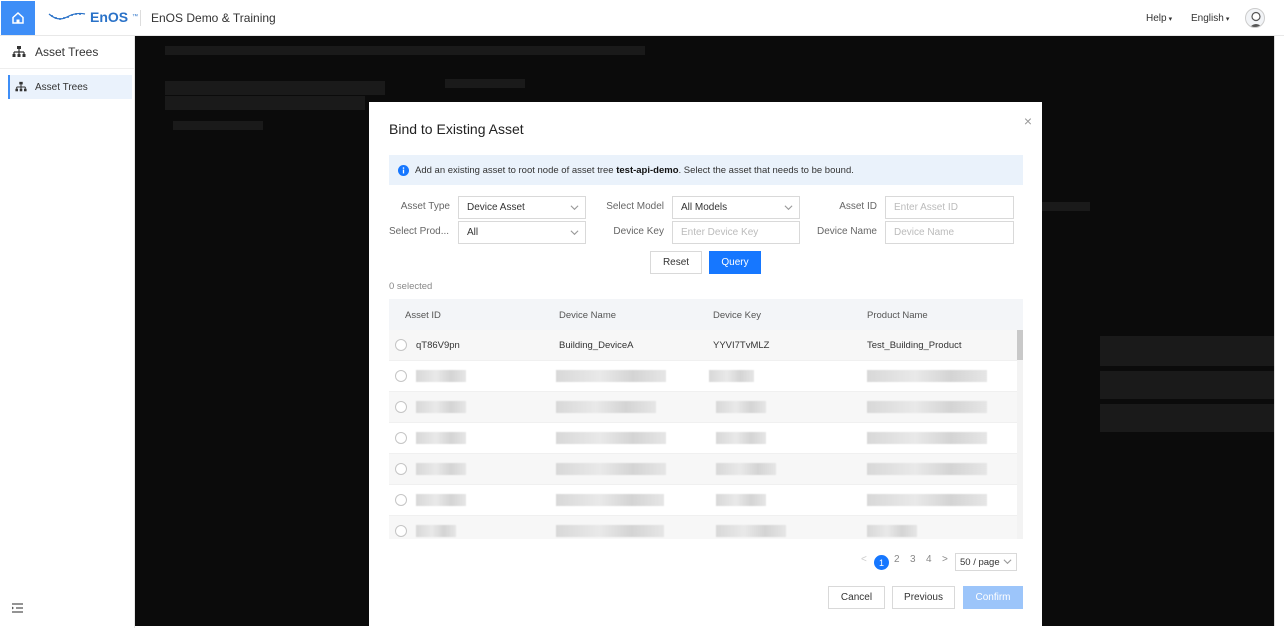  I want to click on cell-asset-id: qT86V9pn, so click(438, 345).